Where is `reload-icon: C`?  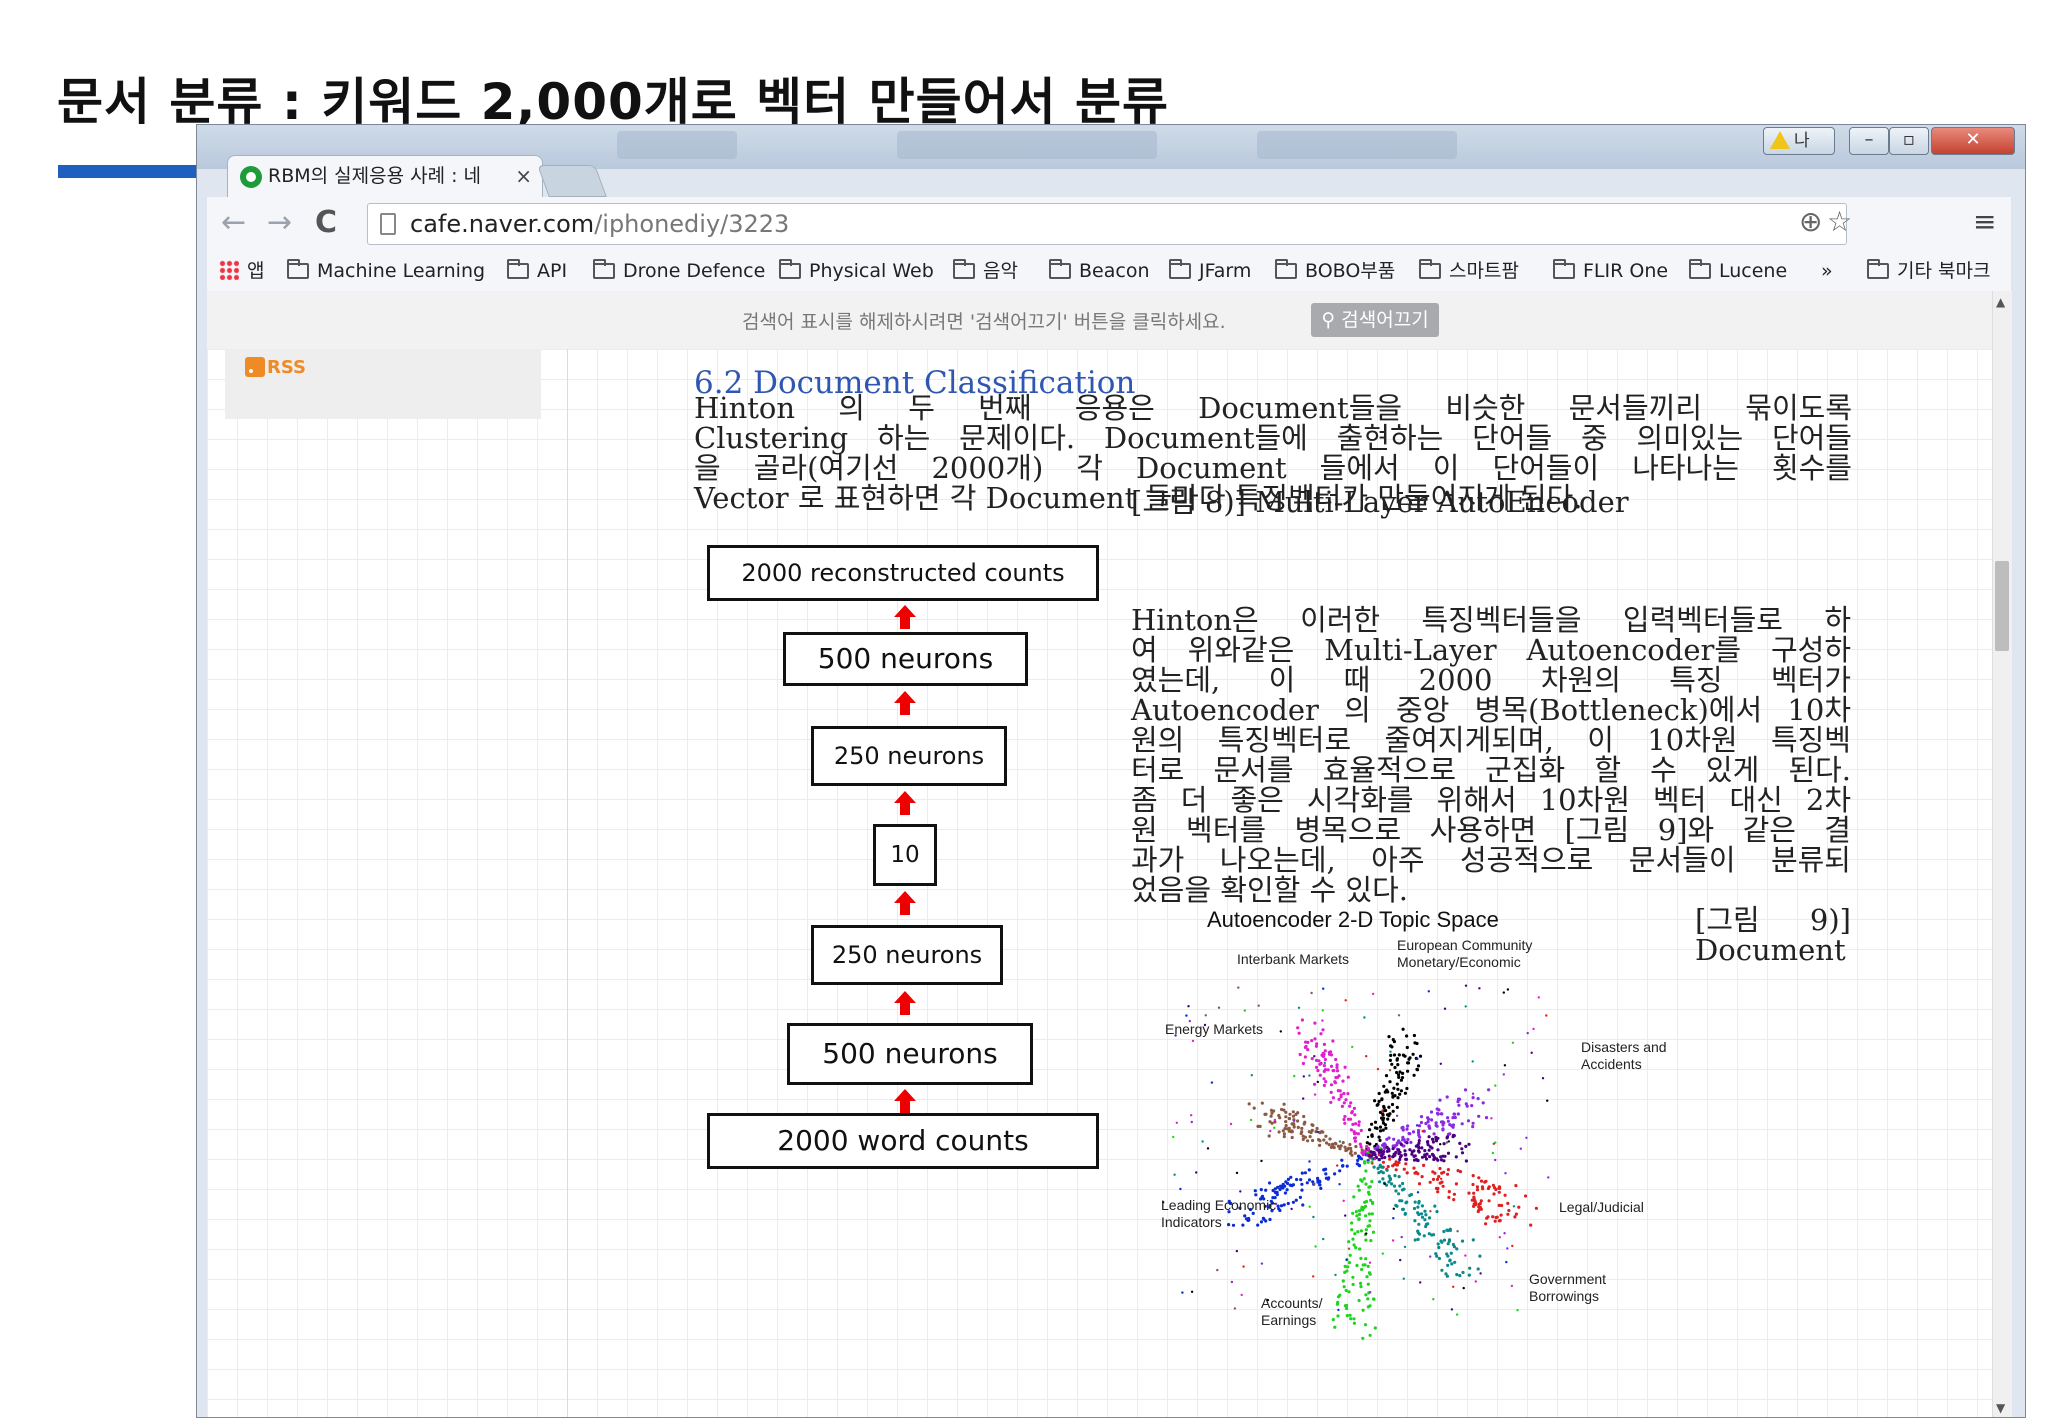
reload-icon: C is located at coordinates (326, 222).